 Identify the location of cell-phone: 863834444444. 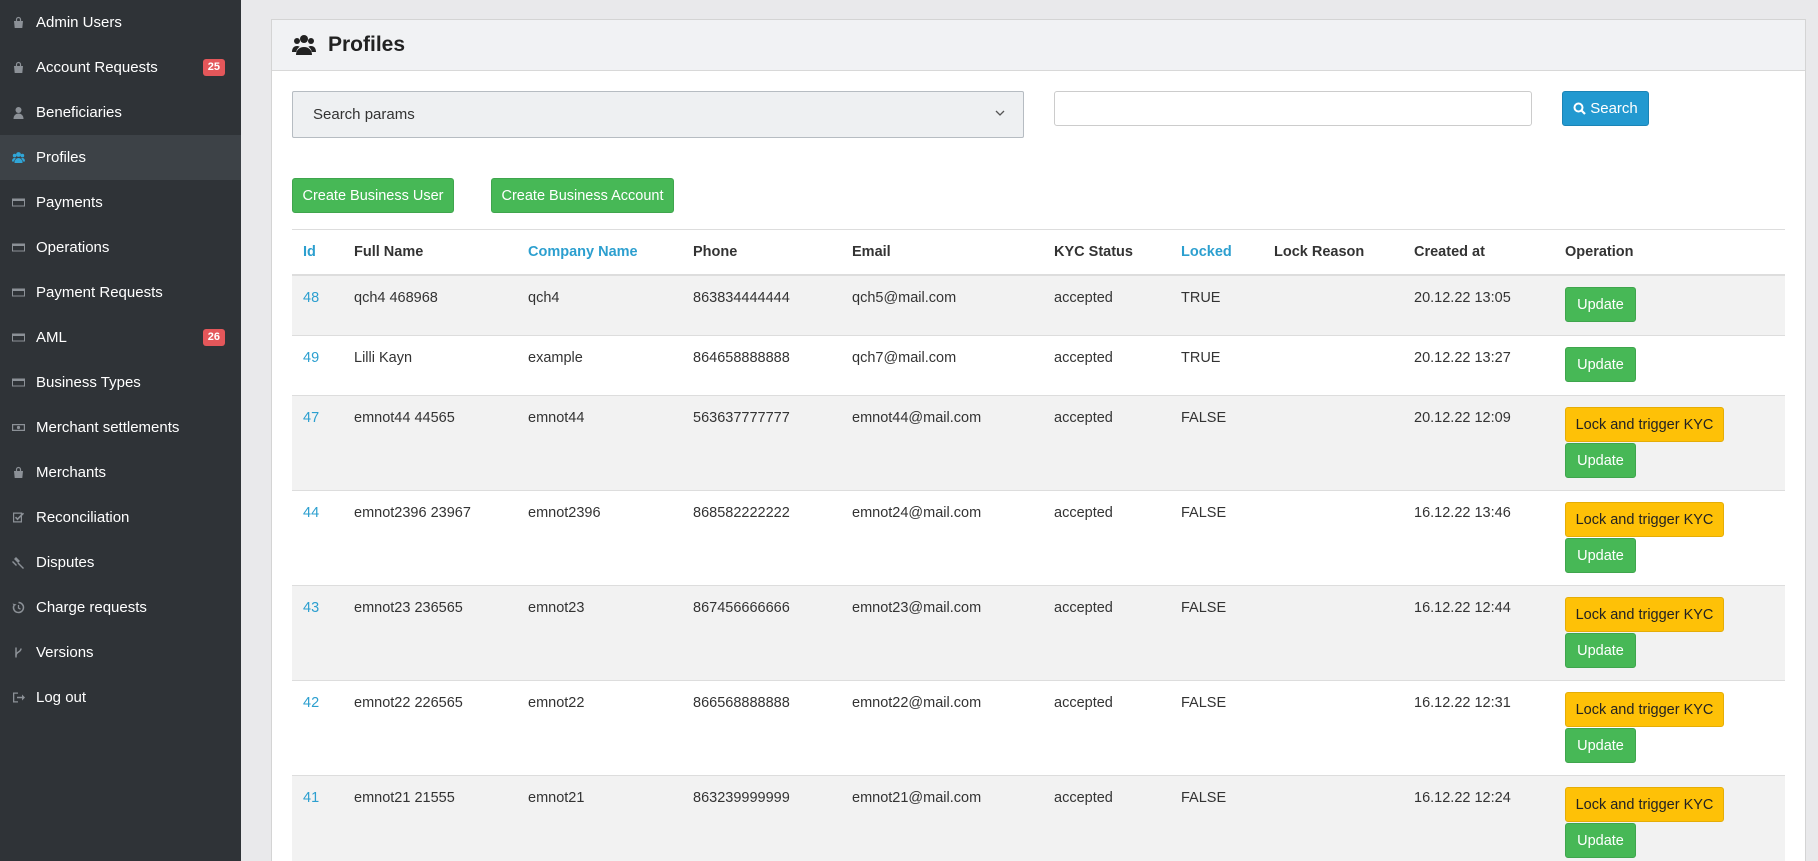
(741, 298).